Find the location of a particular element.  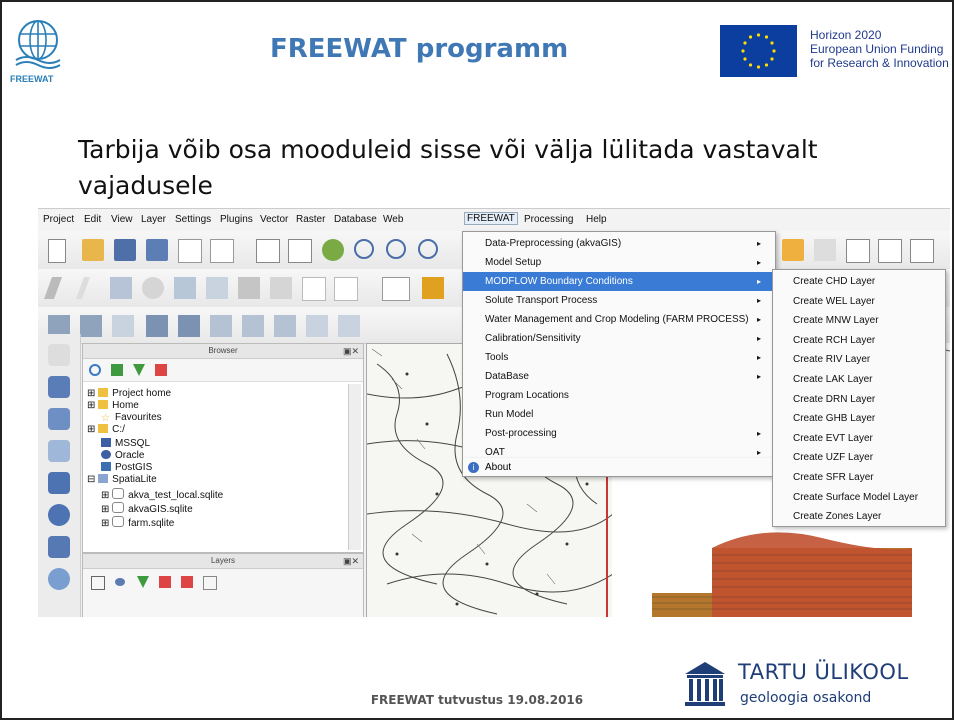

menu-processing: Processing is located at coordinates (548, 219).